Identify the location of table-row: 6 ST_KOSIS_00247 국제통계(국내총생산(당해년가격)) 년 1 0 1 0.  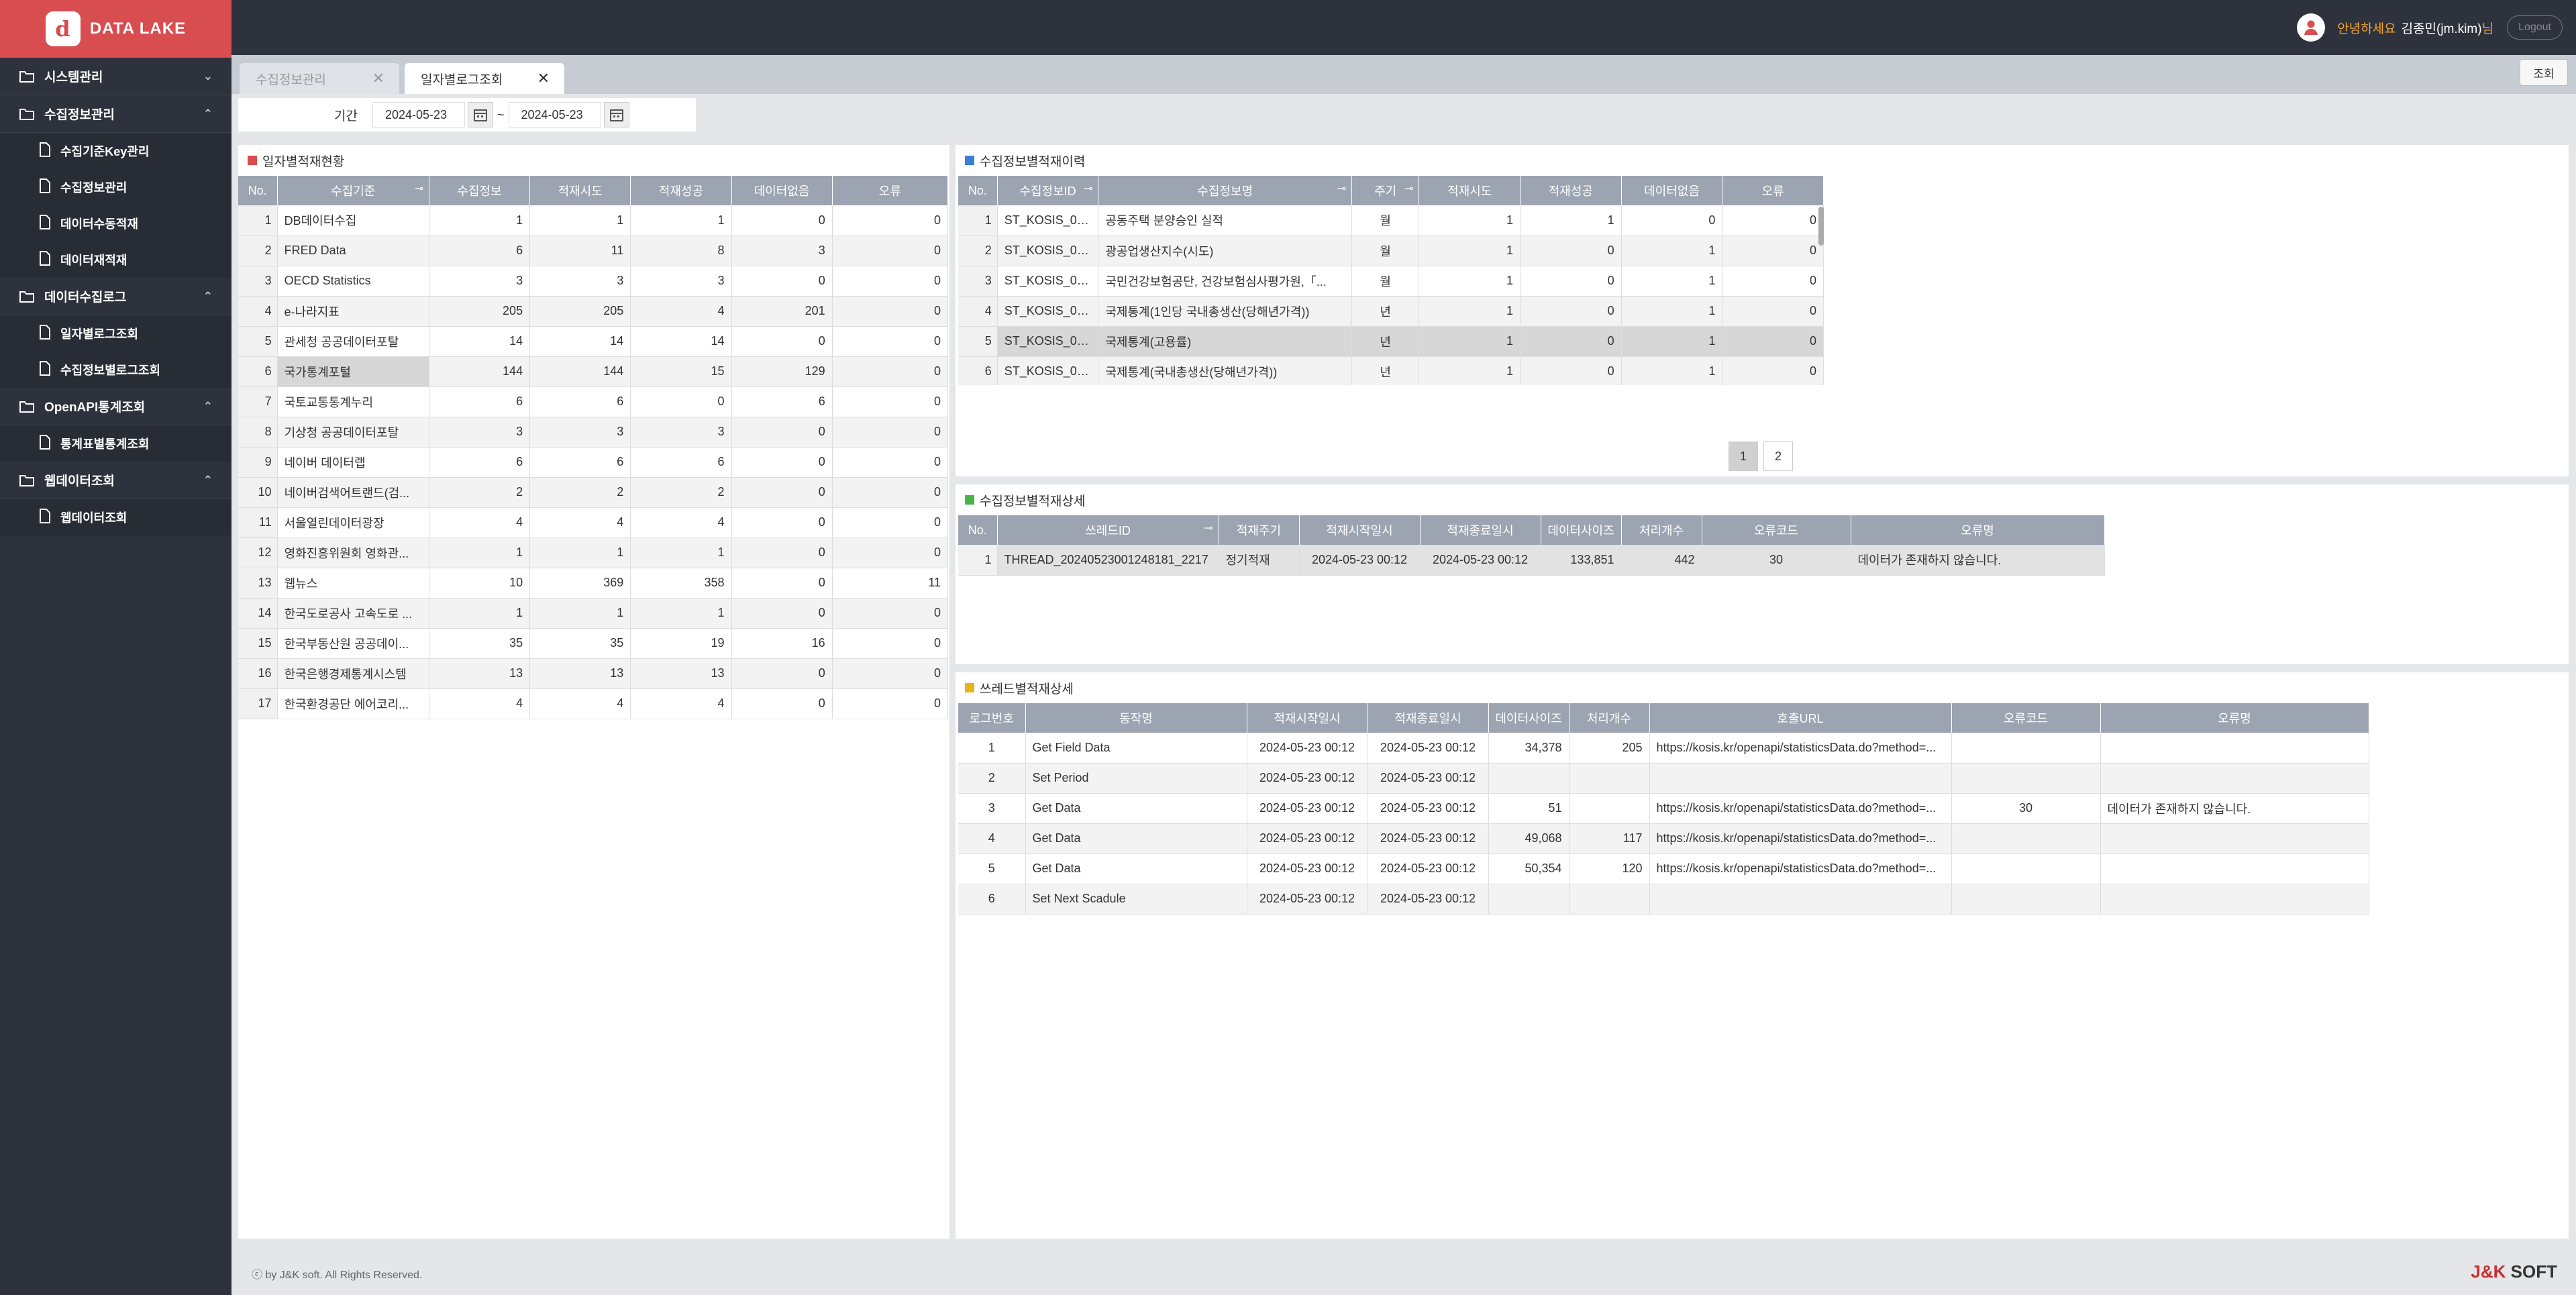
(1391, 370).